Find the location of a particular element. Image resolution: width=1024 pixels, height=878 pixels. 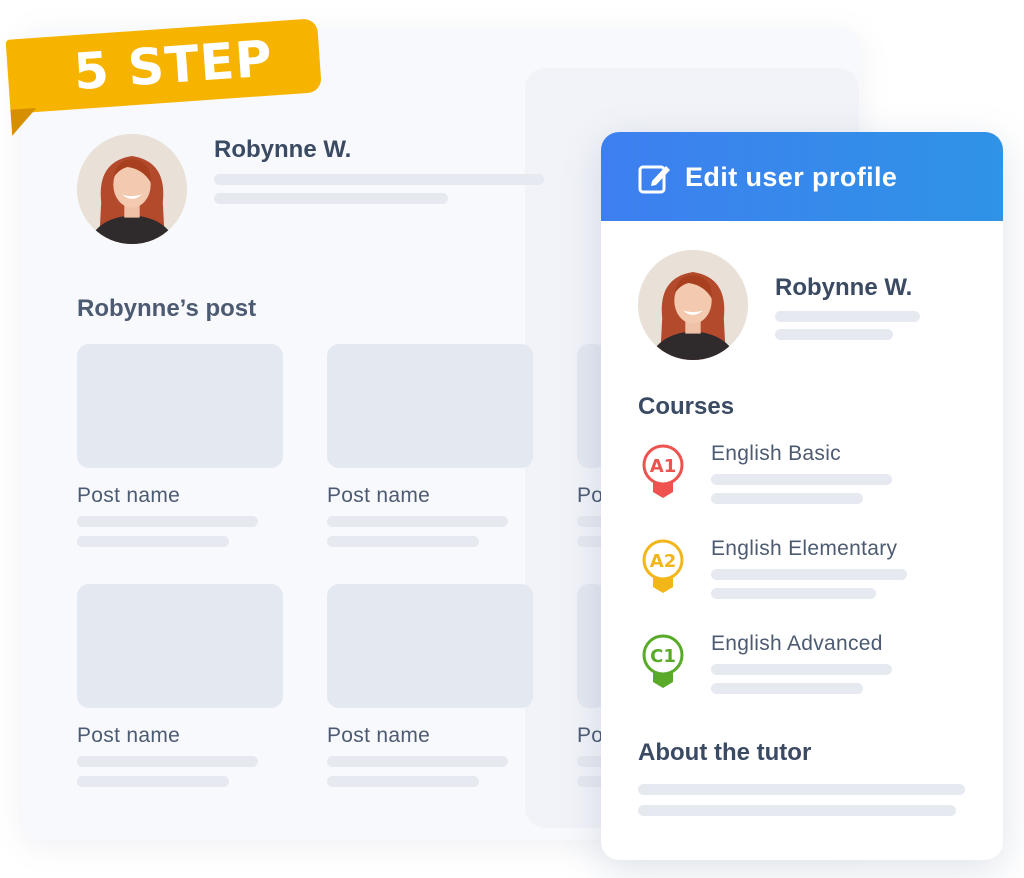

badge-level: A2 is located at coordinates (663, 561).